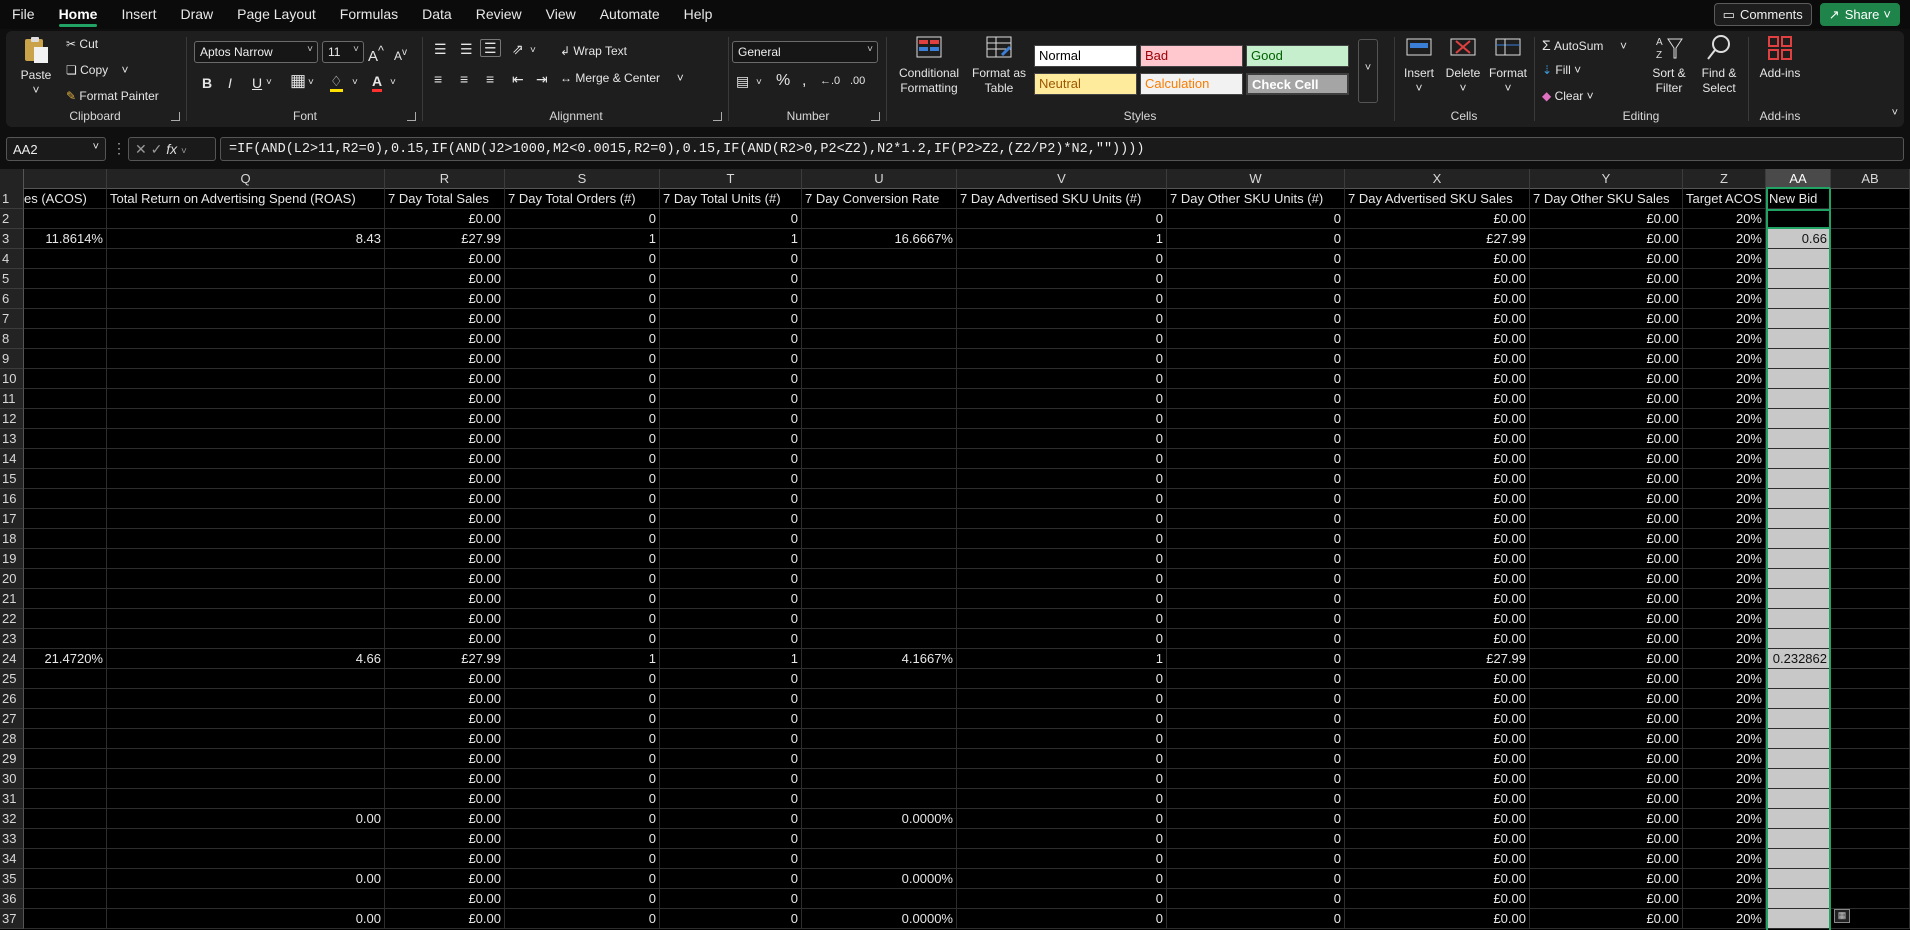  What do you see at coordinates (196, 14) in the screenshot?
I see `menu-draw: Draw` at bounding box center [196, 14].